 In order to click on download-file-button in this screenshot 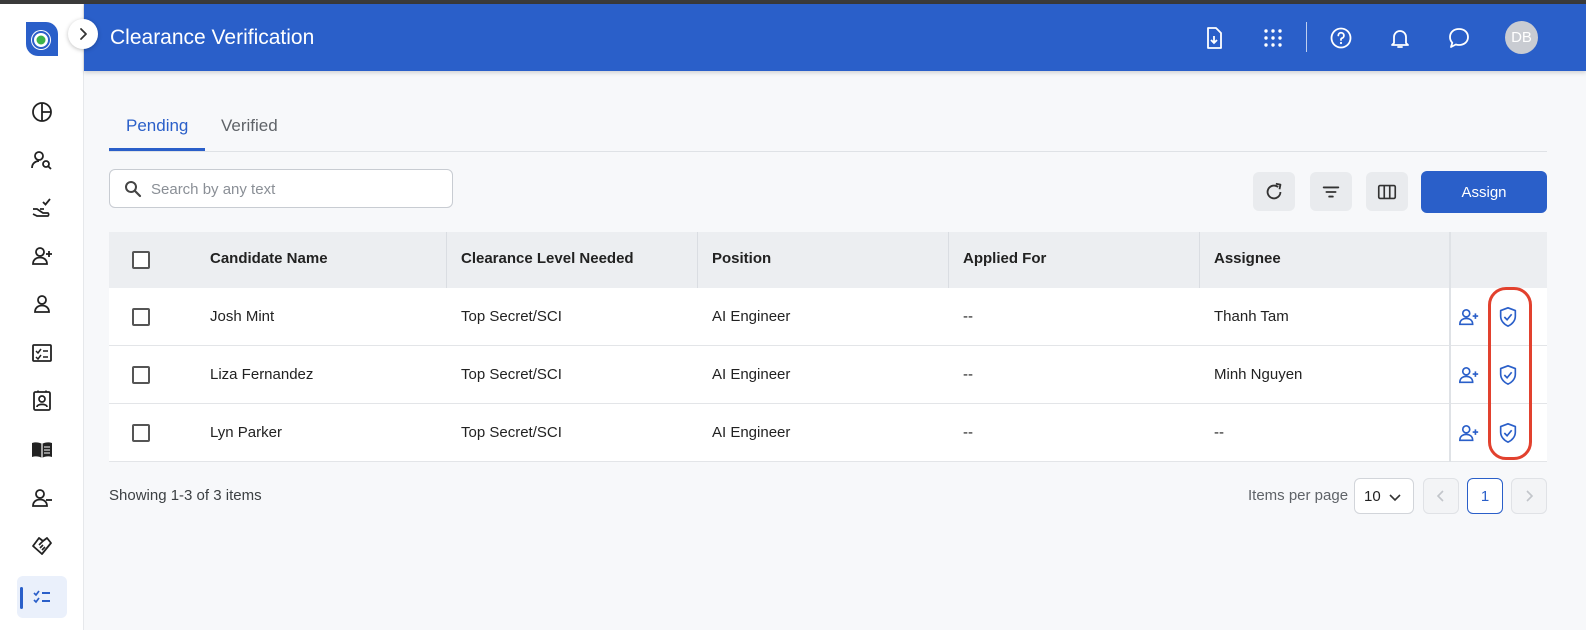, I will do `click(1214, 38)`.